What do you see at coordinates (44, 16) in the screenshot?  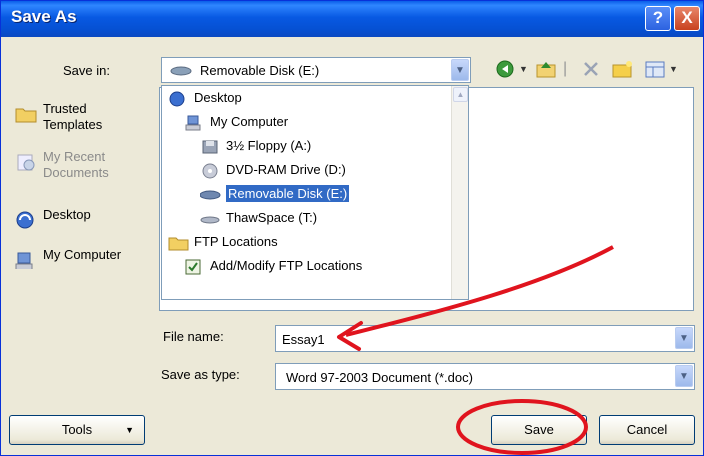 I see `dialog-title: Save As` at bounding box center [44, 16].